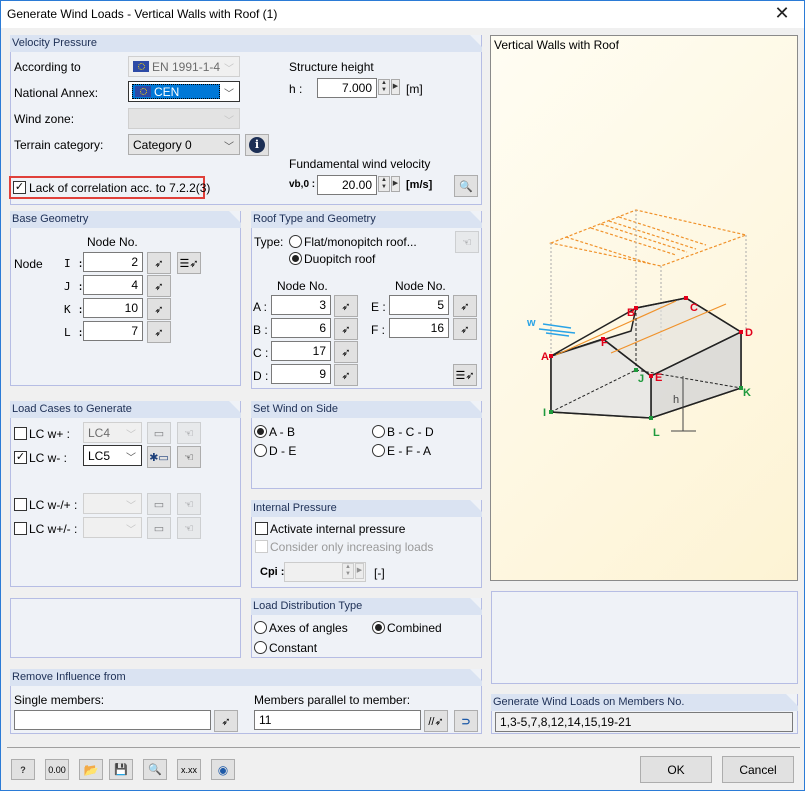  Describe the element at coordinates (419, 328) in the screenshot. I see `node-f-input: 16` at that location.